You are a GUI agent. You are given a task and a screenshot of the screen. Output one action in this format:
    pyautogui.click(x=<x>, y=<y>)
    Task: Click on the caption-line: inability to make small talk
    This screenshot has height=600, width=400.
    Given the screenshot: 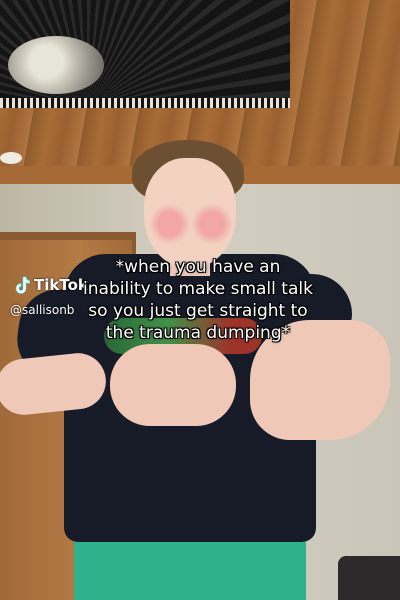 What is the action you would take?
    pyautogui.click(x=198, y=289)
    